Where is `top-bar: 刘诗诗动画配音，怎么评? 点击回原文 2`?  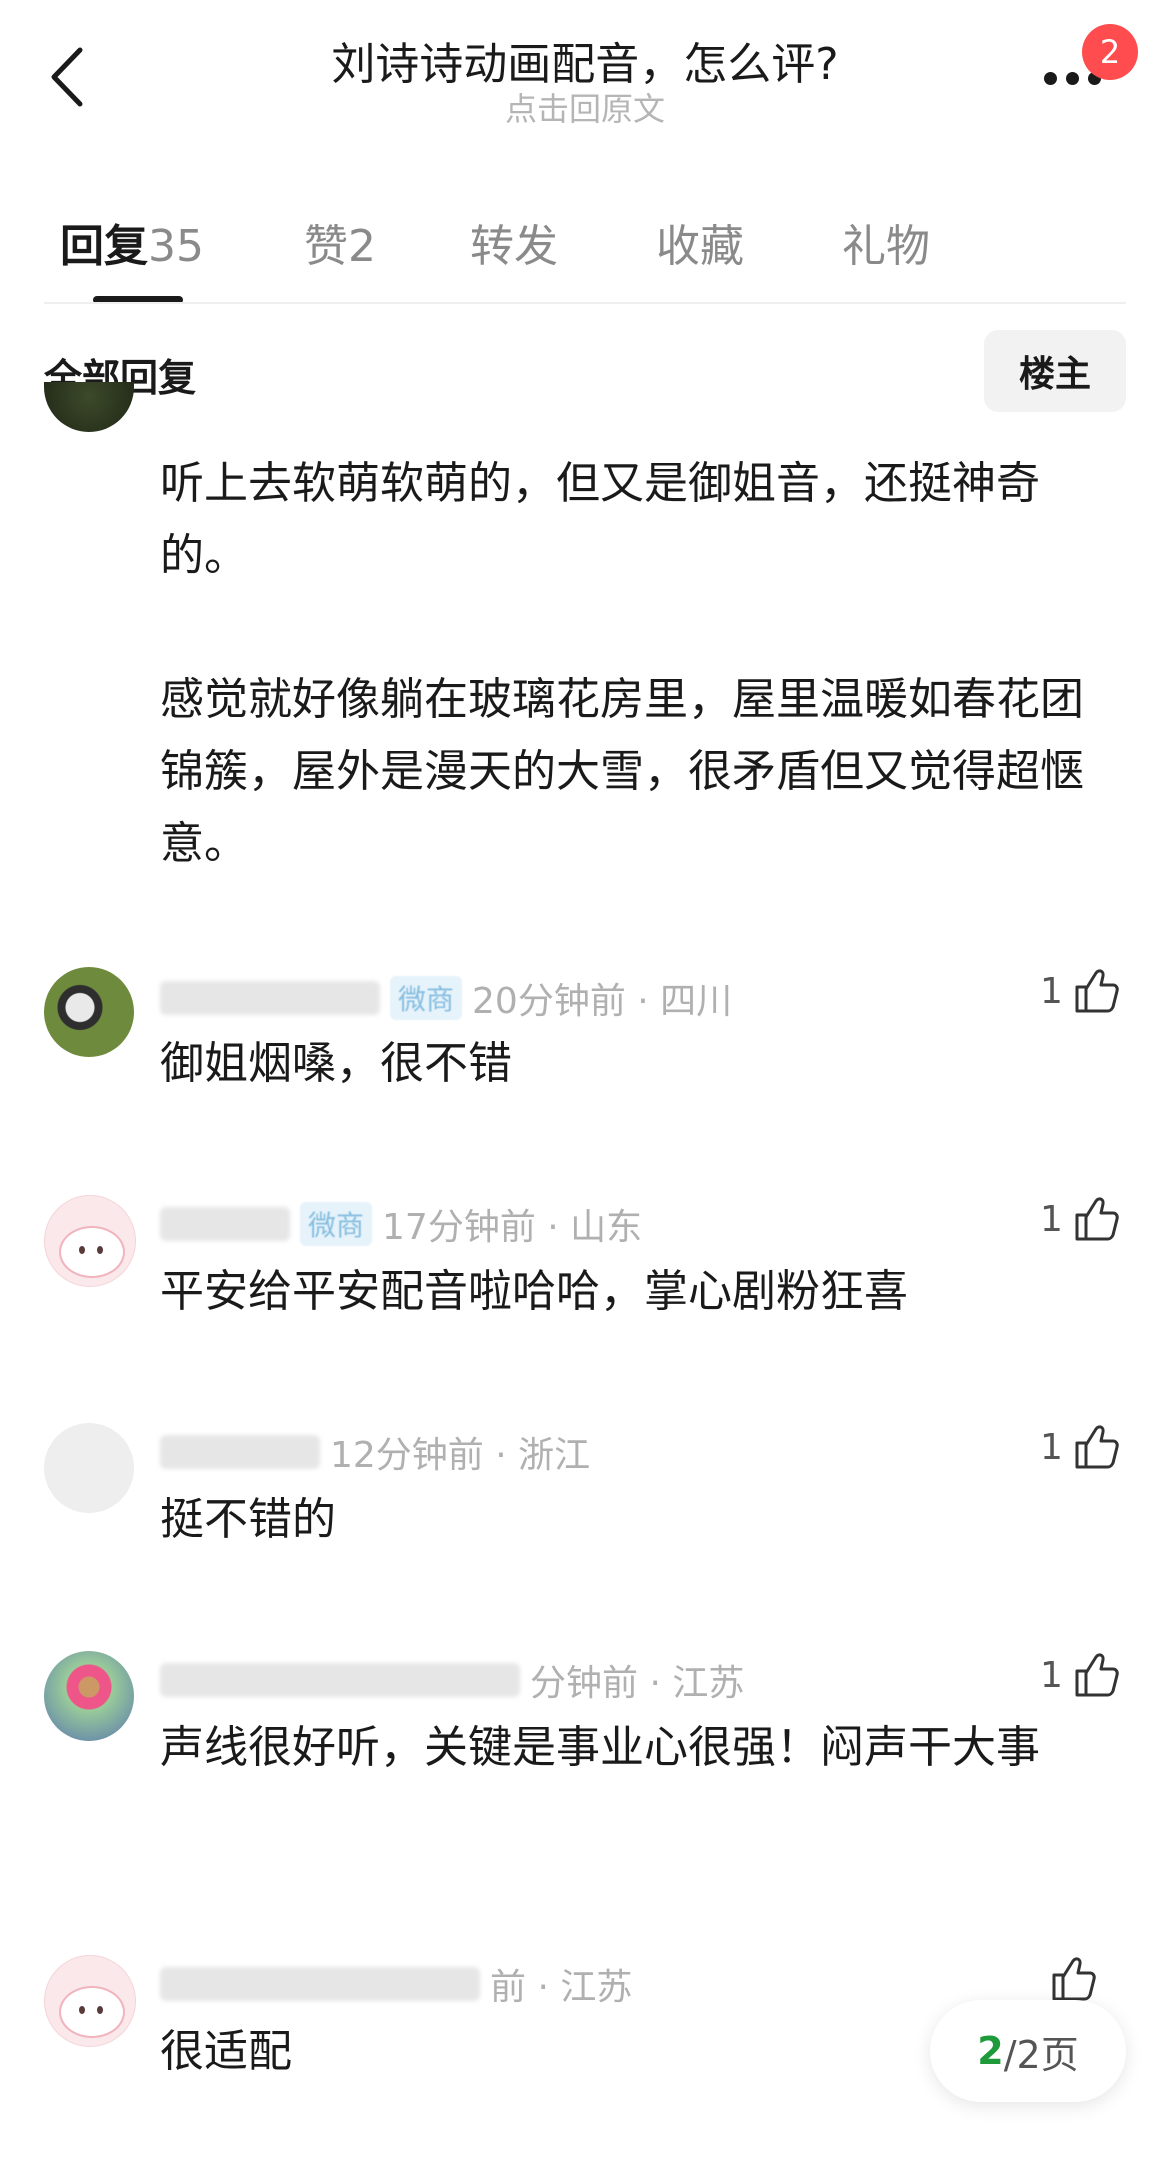 top-bar: 刘诗诗动画配音，怎么评? 点击回原文 2 is located at coordinates (585, 70).